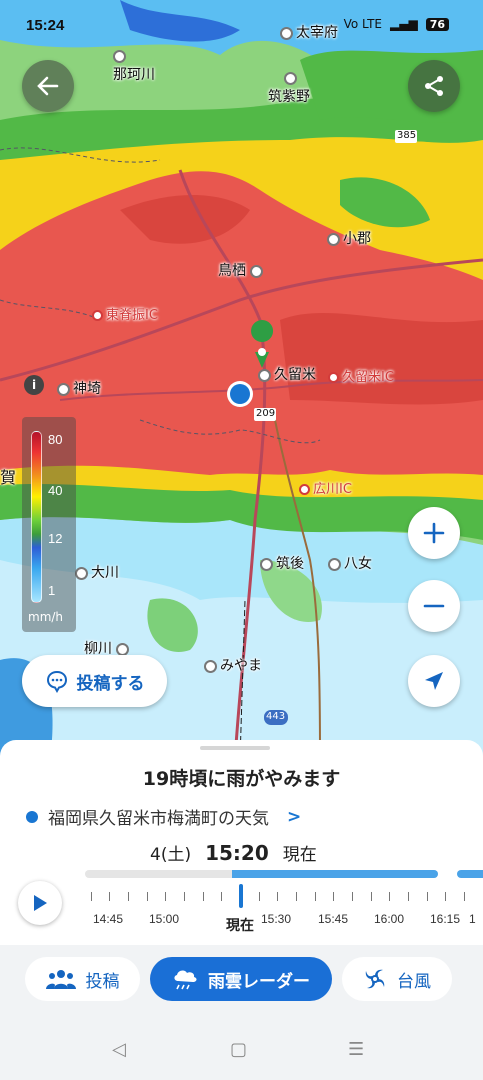  Describe the element at coordinates (185, 980) in the screenshot. I see `rain-cloud-icon` at that location.